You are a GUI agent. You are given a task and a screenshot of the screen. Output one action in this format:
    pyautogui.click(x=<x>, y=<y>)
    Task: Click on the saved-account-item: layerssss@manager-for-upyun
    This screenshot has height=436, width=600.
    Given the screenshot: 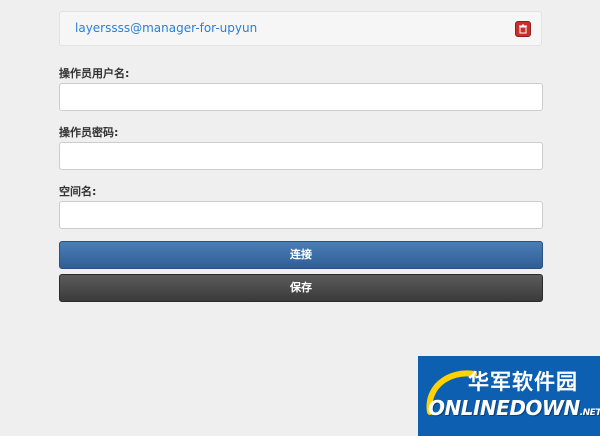 What is the action you would take?
    pyautogui.click(x=300, y=28)
    